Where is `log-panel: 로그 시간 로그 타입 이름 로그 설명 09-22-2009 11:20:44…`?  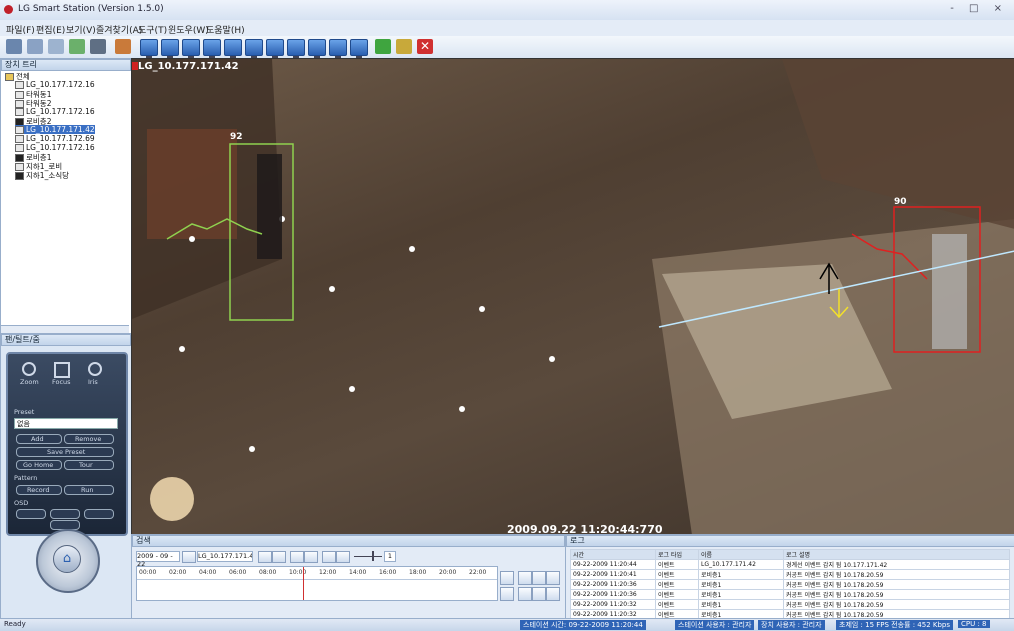
log-panel: 로그 시간 로그 타입 이름 로그 설명 09-22-2009 11:20:44… is located at coordinates (789, 577).